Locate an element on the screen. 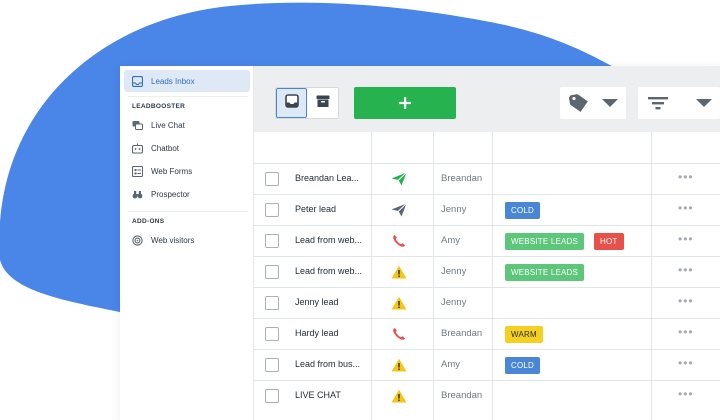  archive-icon is located at coordinates (323, 103).